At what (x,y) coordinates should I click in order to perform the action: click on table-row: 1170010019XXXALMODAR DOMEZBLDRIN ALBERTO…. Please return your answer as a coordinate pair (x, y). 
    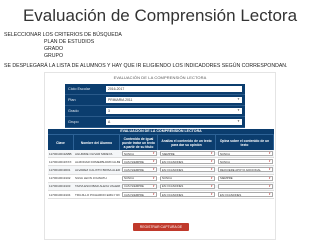
    Looking at the image, I should click on (161, 162).